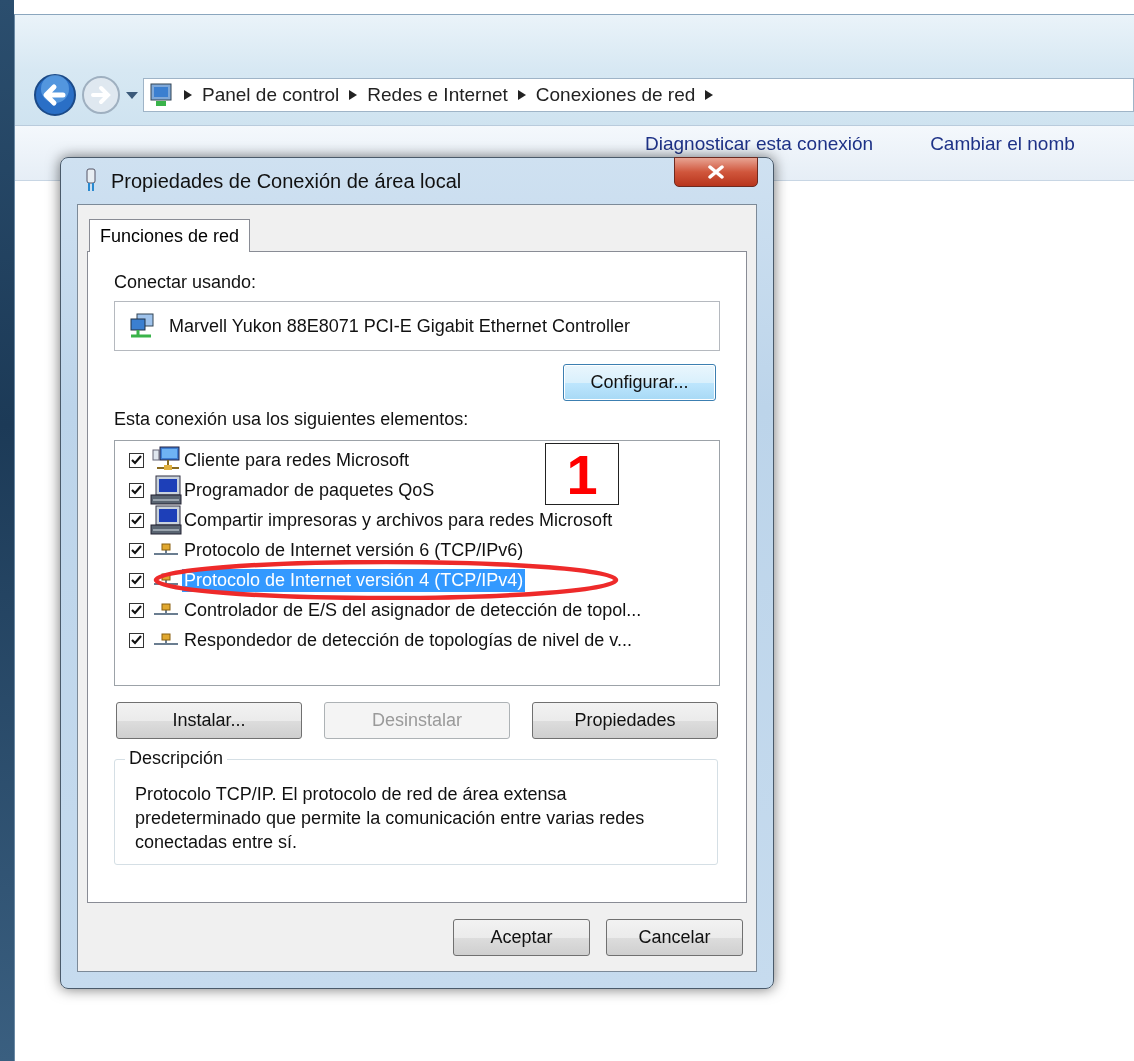 This screenshot has width=1134, height=1061. I want to click on breadcrumb-link: Conexiones de red, so click(615, 95).